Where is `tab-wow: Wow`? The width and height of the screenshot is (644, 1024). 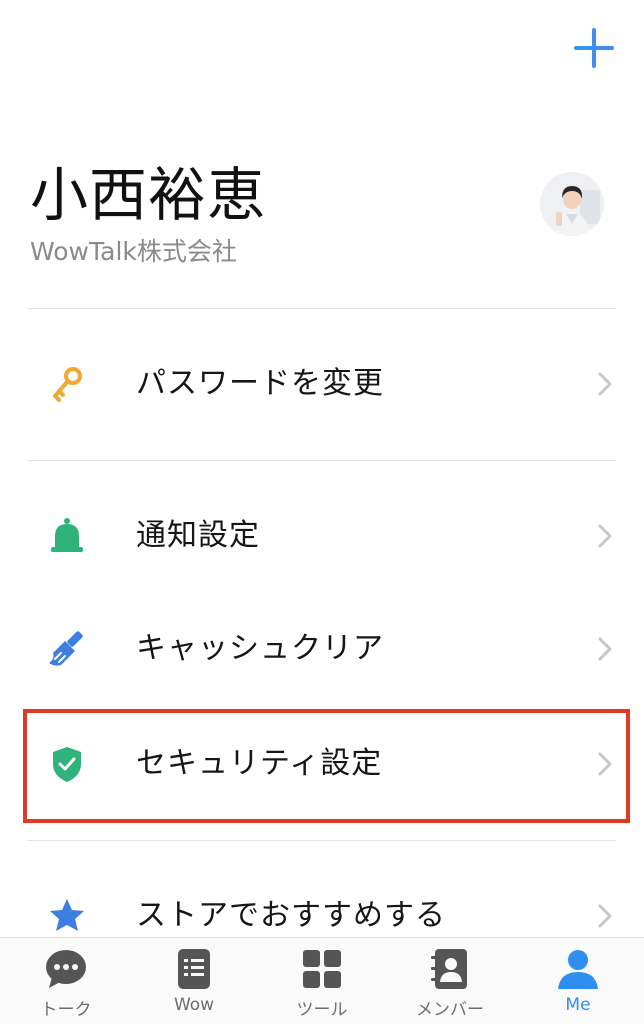
tab-wow: Wow is located at coordinates (194, 981).